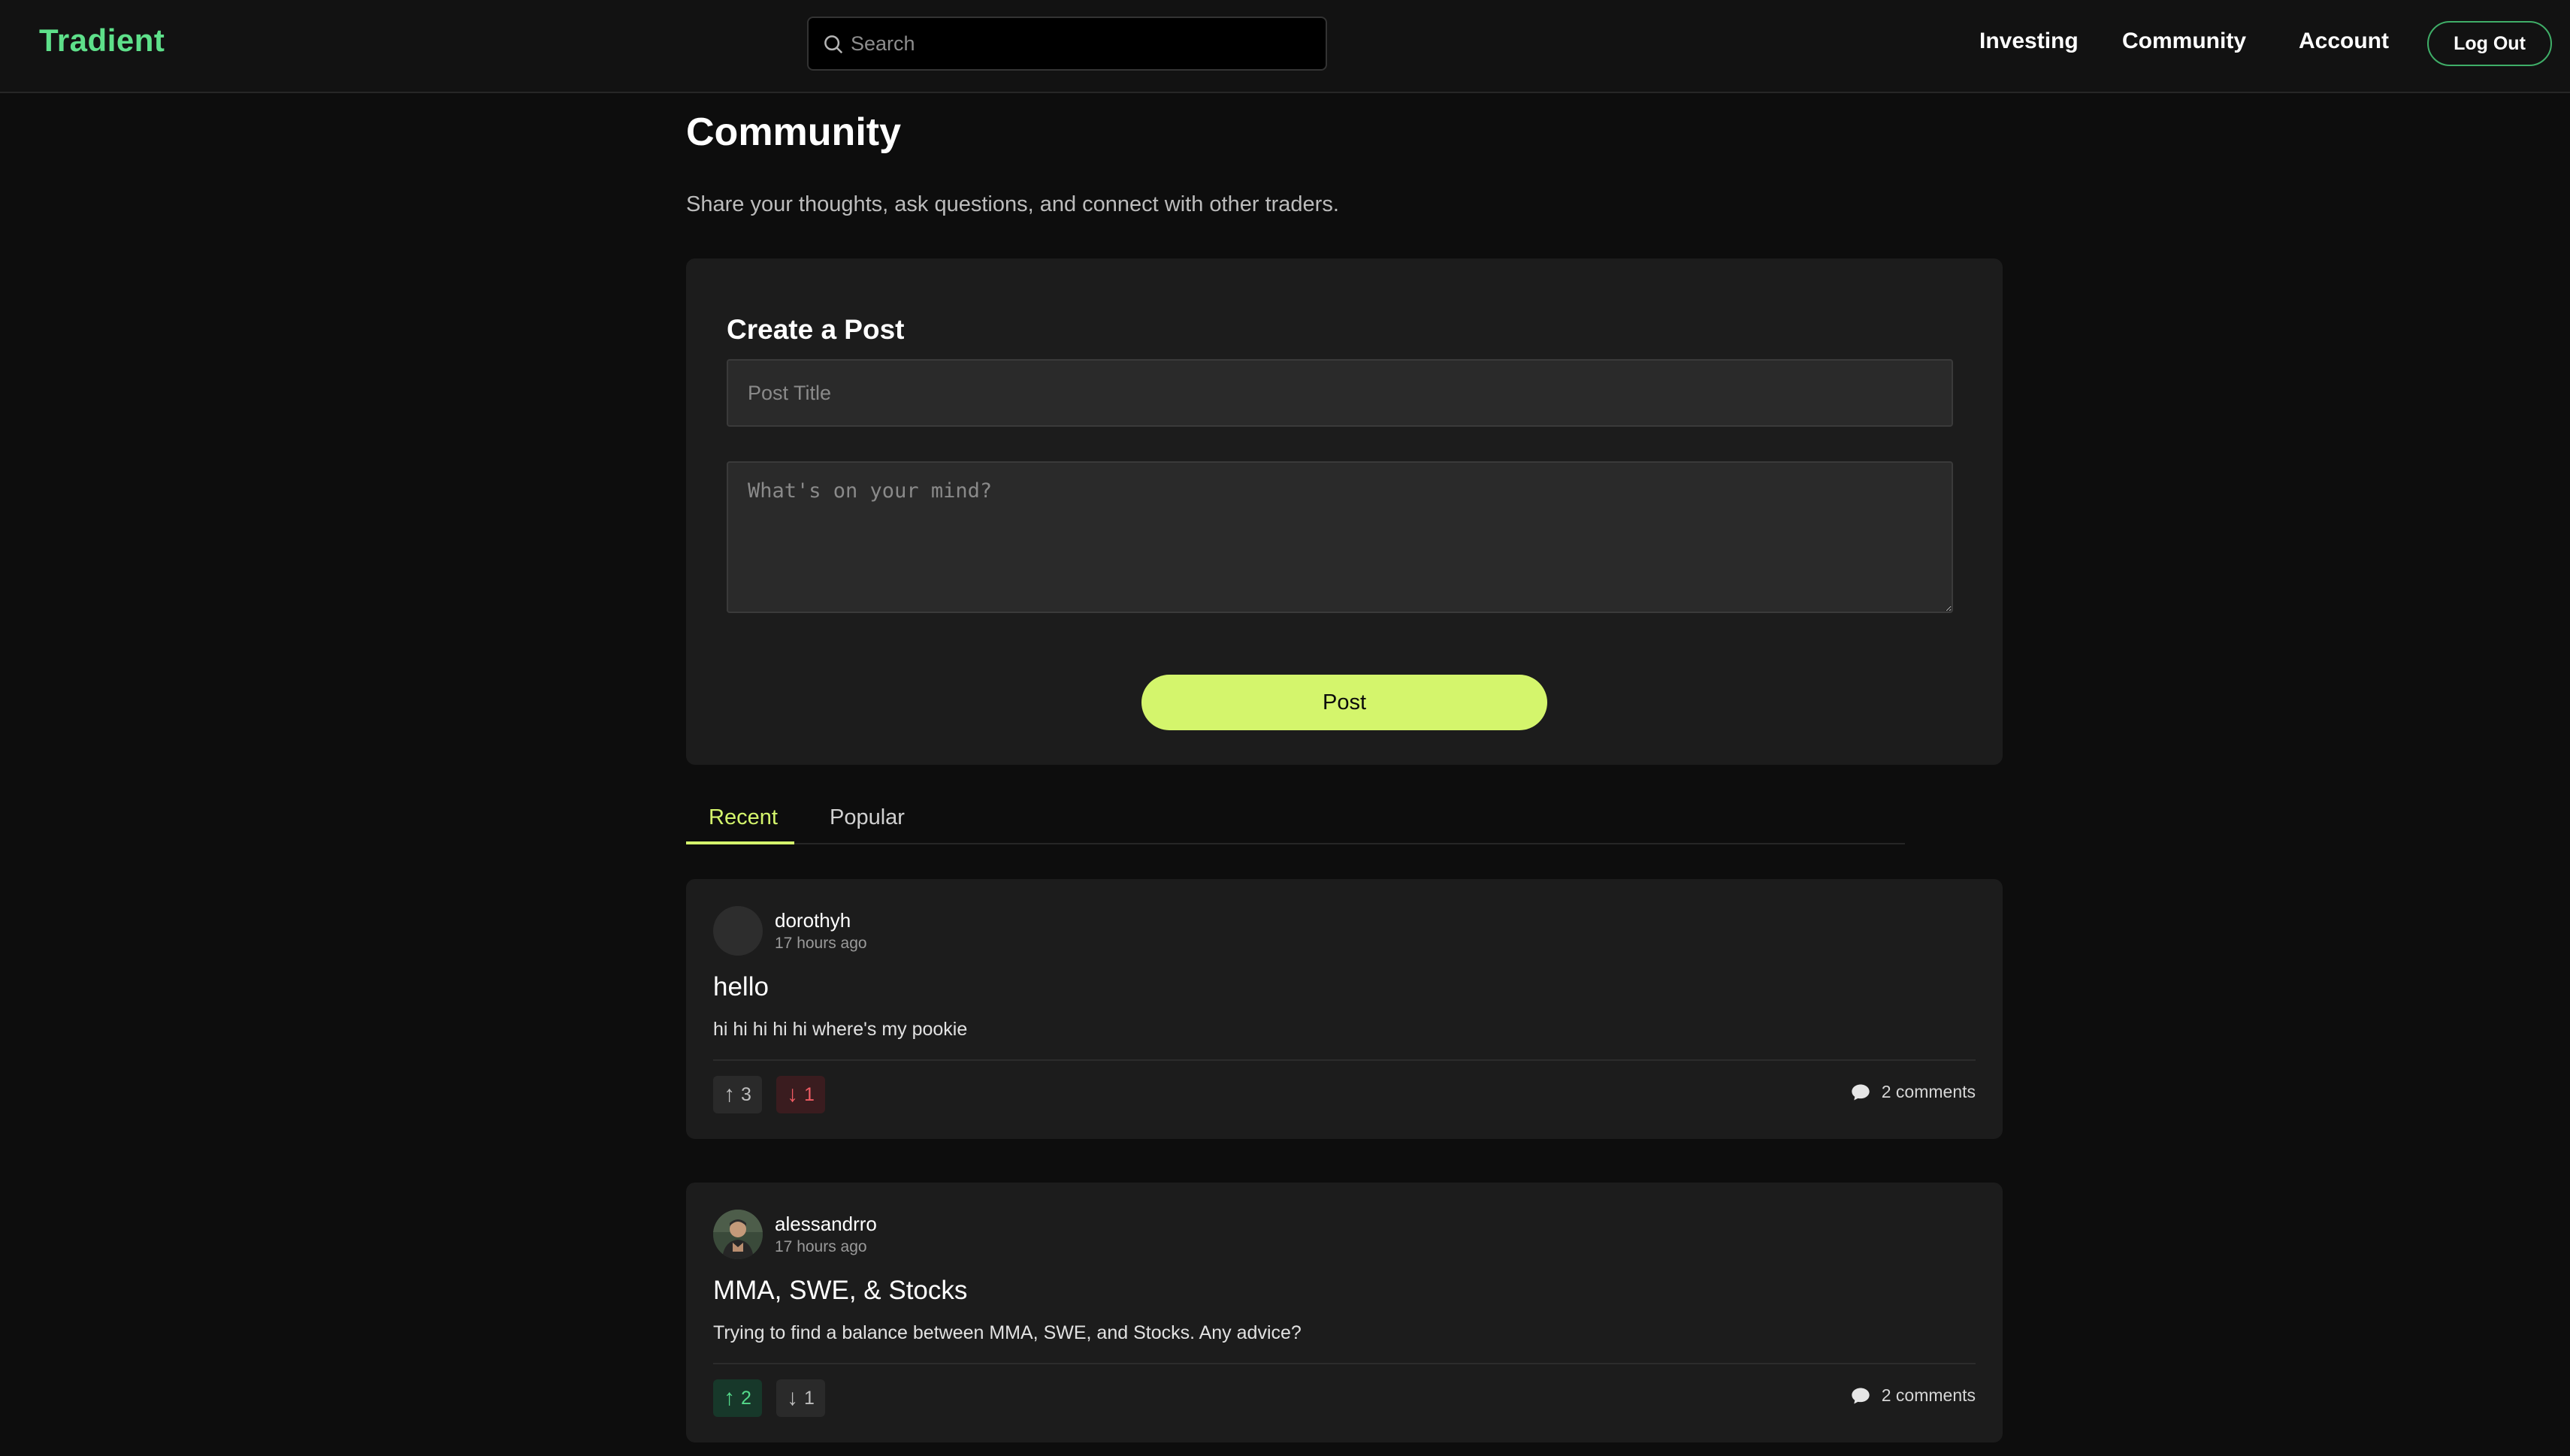 This screenshot has height=1456, width=2570. Describe the element at coordinates (793, 132) in the screenshot. I see `page-title: Community` at that location.